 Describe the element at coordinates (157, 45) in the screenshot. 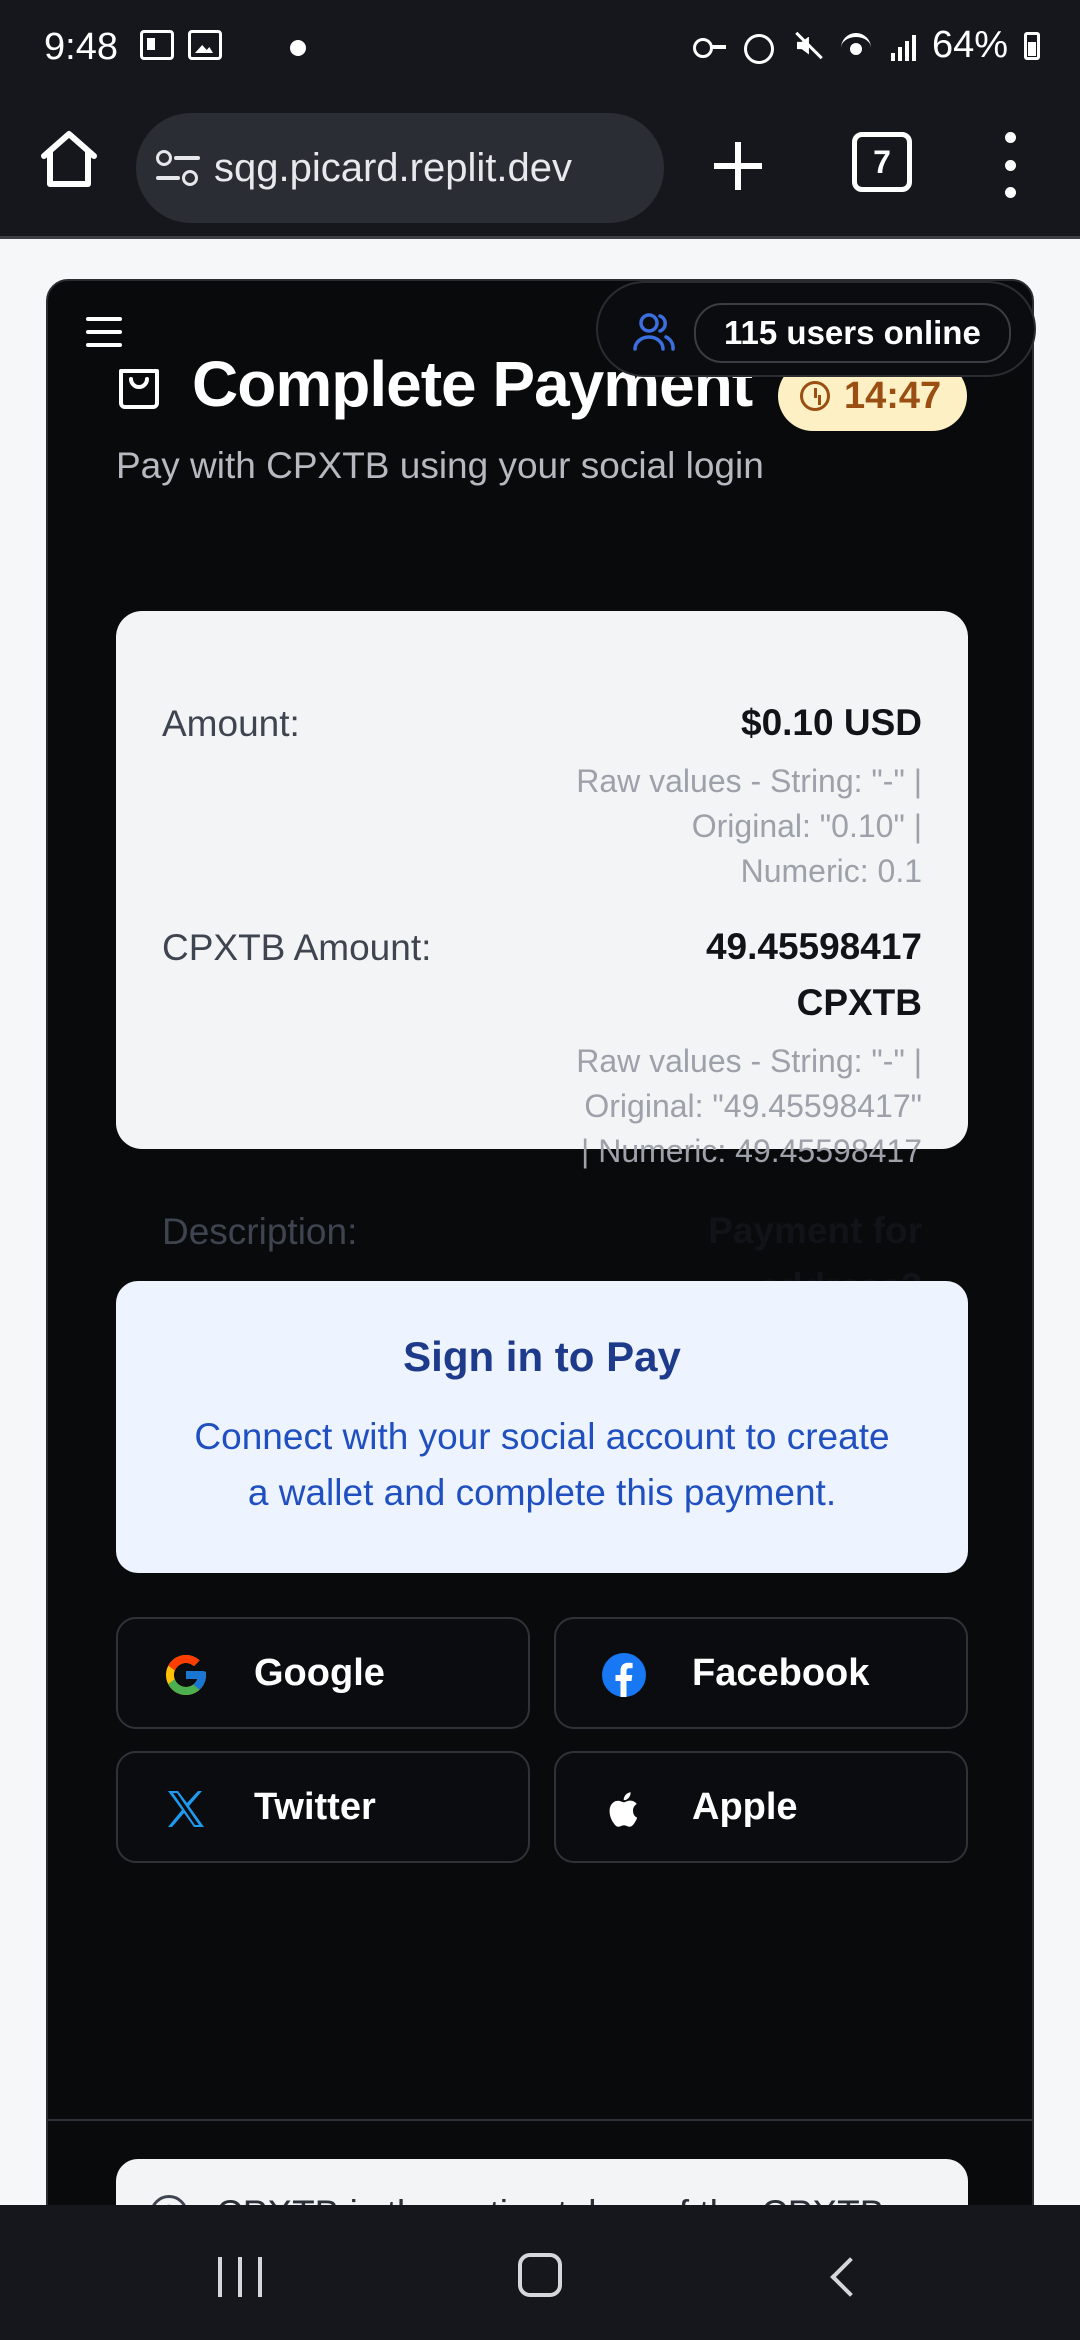

I see `news-icon` at that location.